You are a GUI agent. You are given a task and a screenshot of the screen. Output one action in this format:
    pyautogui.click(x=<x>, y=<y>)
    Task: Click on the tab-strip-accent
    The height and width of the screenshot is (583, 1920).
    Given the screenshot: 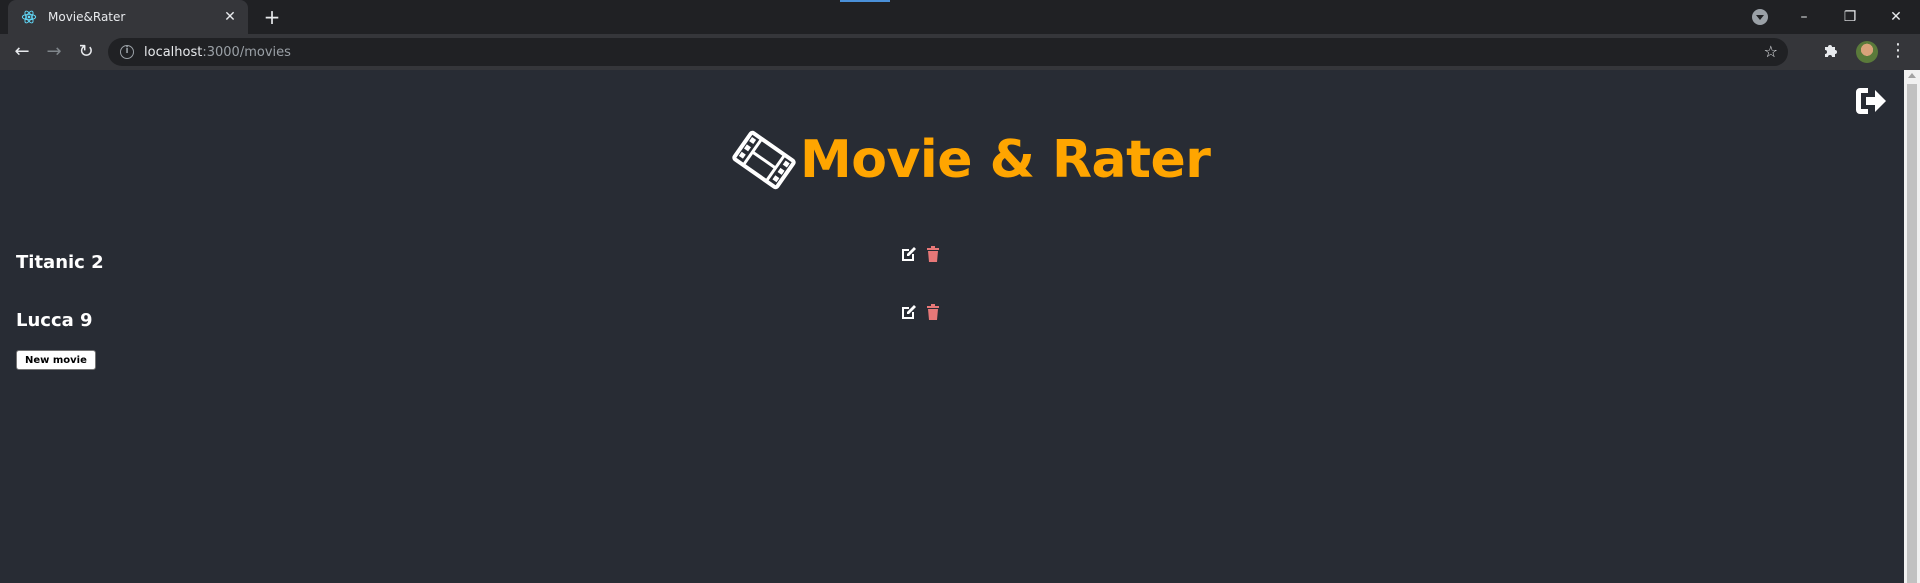 What is the action you would take?
    pyautogui.click(x=865, y=1)
    